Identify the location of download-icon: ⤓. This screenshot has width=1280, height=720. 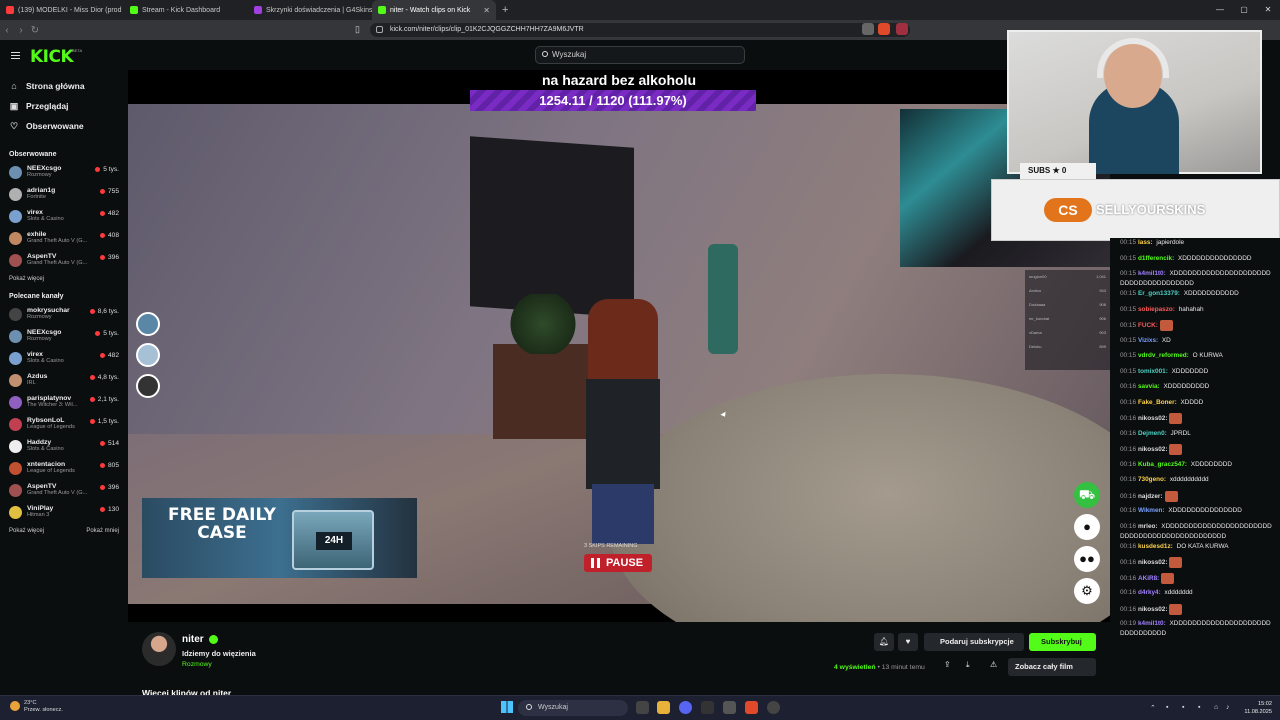
(968, 665).